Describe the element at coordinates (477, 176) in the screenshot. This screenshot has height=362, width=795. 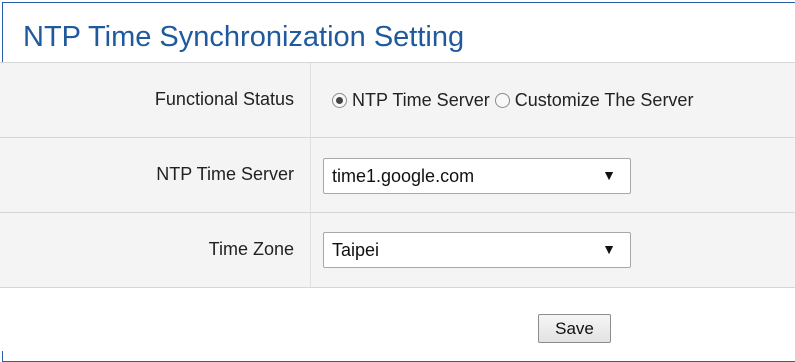
I see `ntp-time-server-select: time1.google.com ▼` at that location.